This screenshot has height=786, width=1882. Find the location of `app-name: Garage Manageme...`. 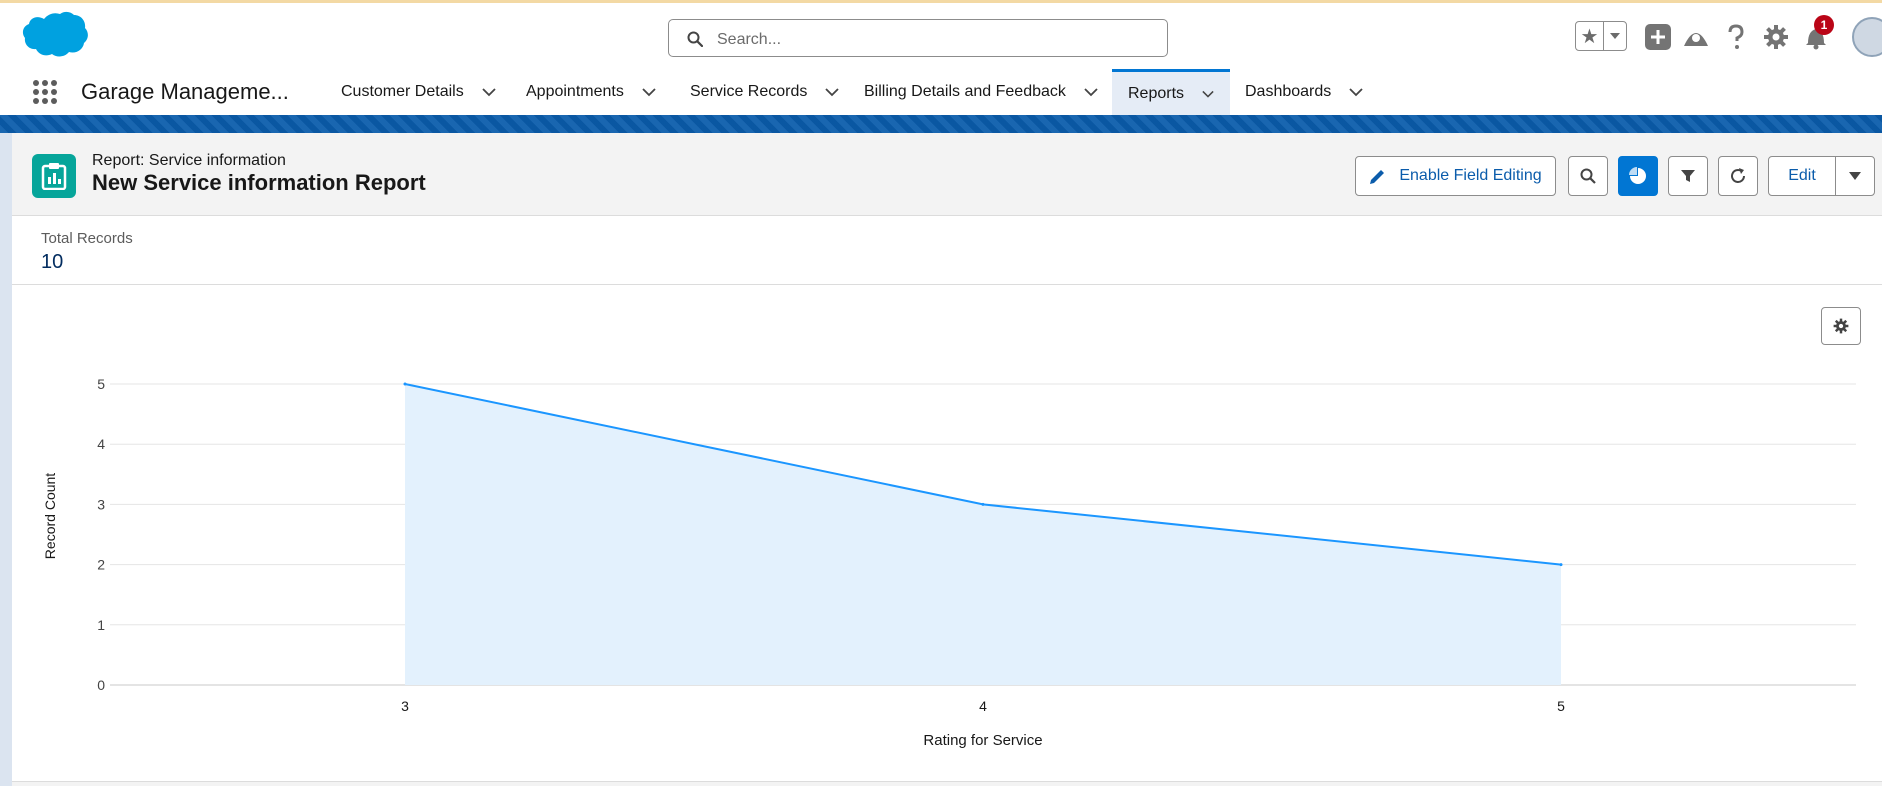

app-name: Garage Manageme... is located at coordinates (185, 91).